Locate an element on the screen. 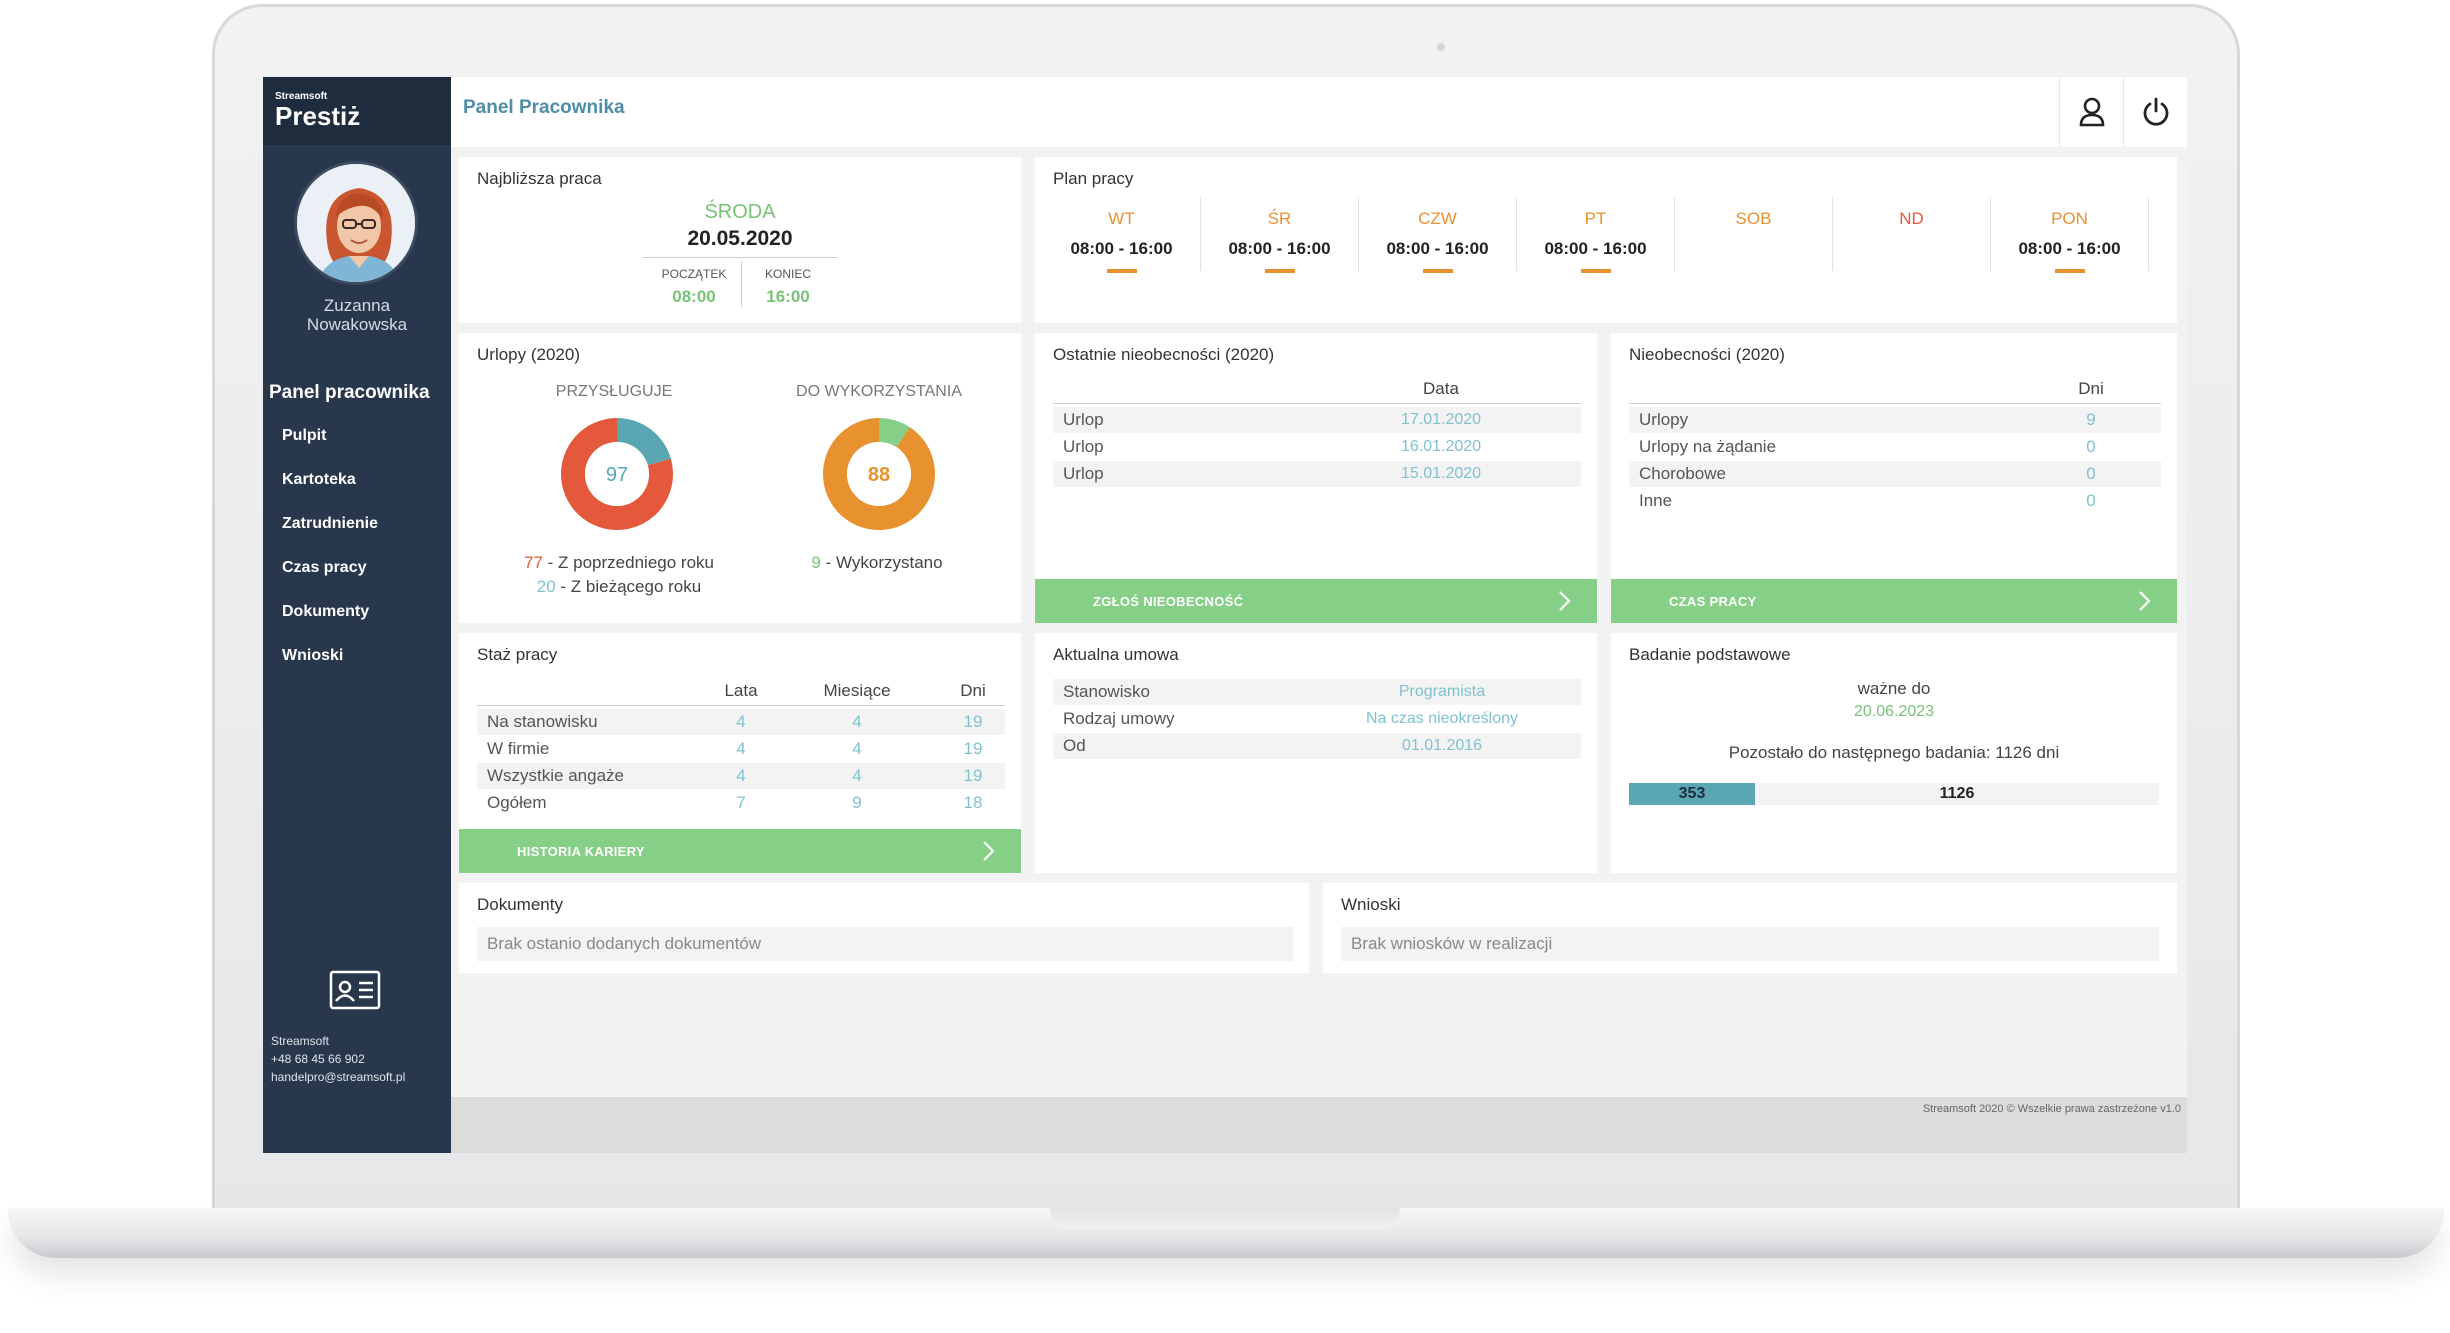  plan-day-1: ŚR 08:00 - 16:00 is located at coordinates (1280, 235).